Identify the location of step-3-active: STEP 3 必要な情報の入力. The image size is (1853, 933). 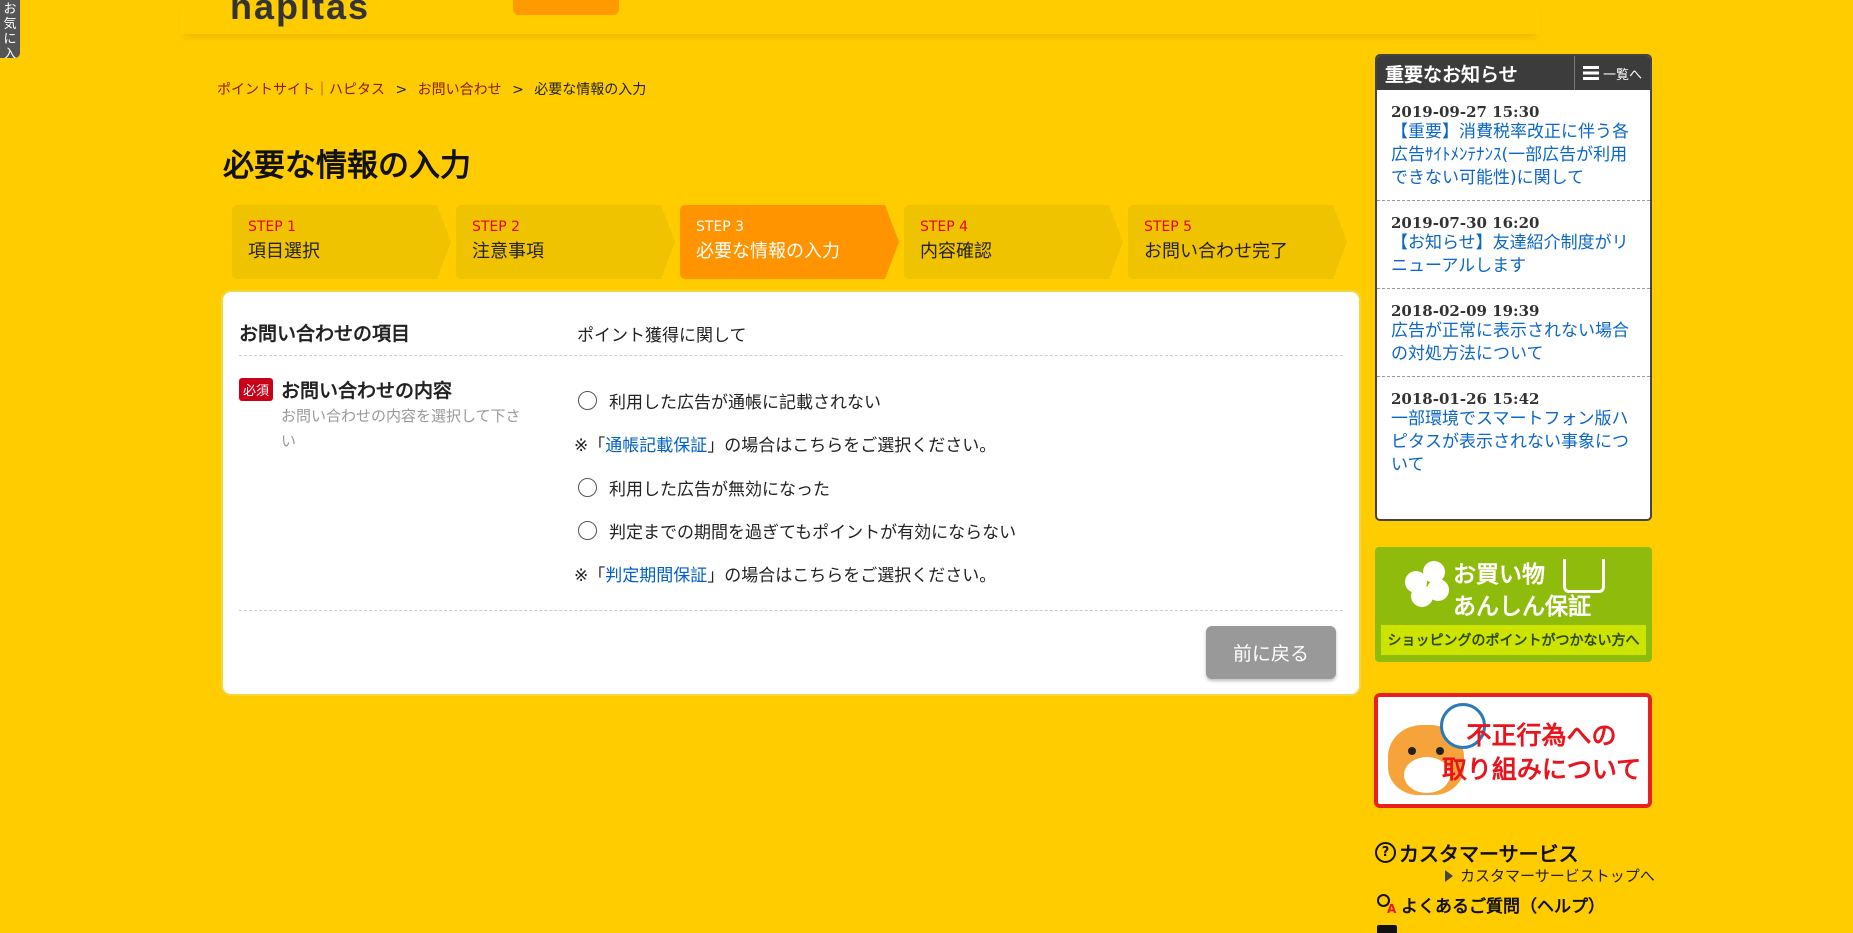
(789, 242).